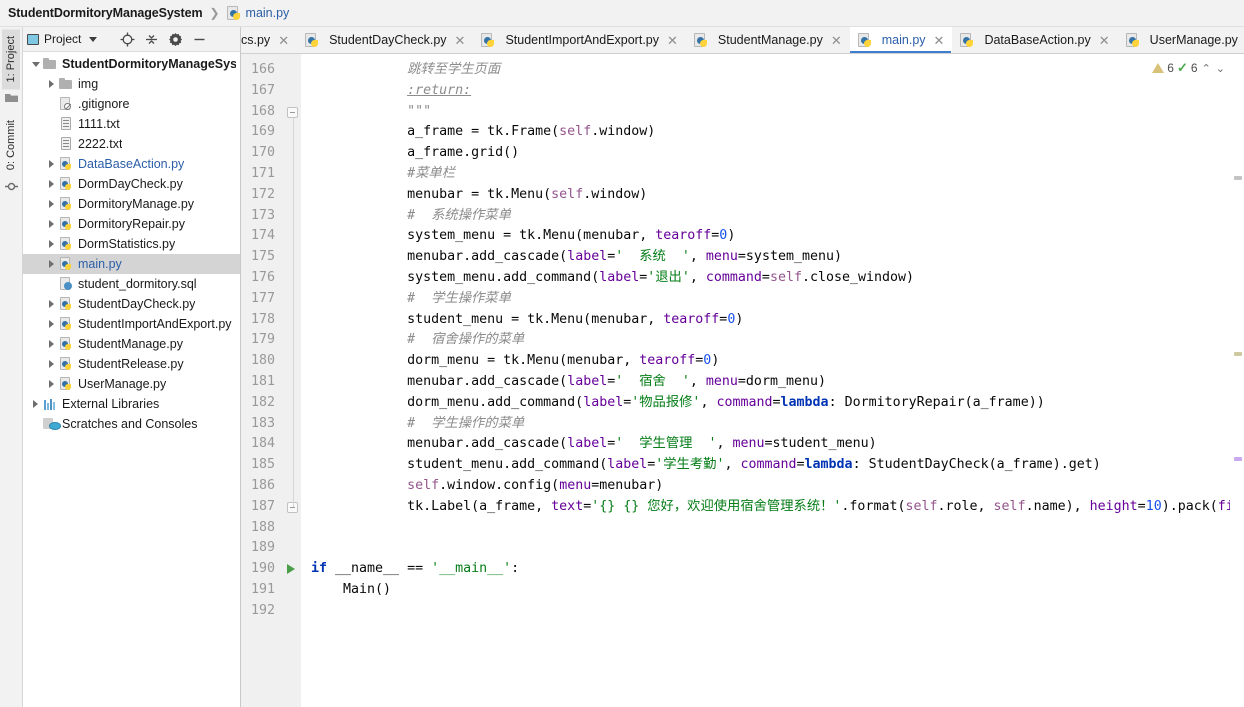 Image resolution: width=1244 pixels, height=707 pixels. Describe the element at coordinates (131, 124) in the screenshot. I see `tree-item-1111-txt: 1111.txt` at that location.